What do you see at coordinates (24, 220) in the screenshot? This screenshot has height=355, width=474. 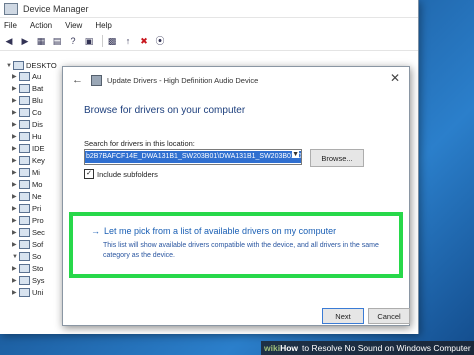 I see `processor-icon` at bounding box center [24, 220].